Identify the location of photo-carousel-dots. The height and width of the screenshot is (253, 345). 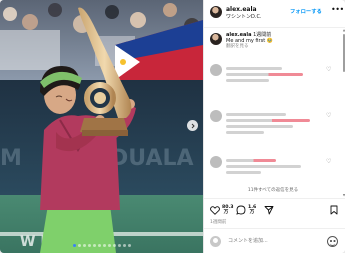
(102, 245).